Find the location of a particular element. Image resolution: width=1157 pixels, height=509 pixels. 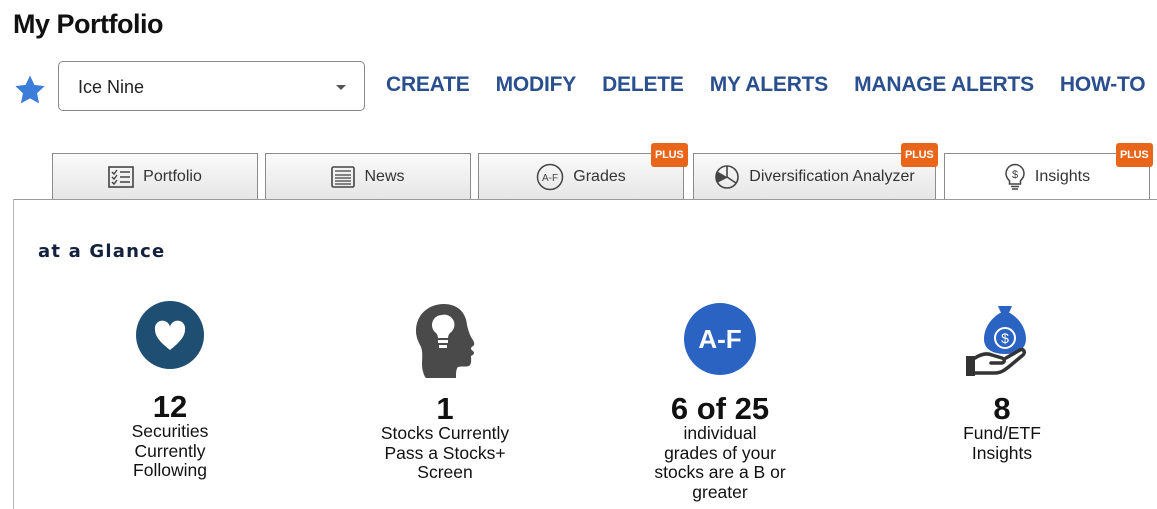

stat-desc-line: Currently is located at coordinates (170, 450).